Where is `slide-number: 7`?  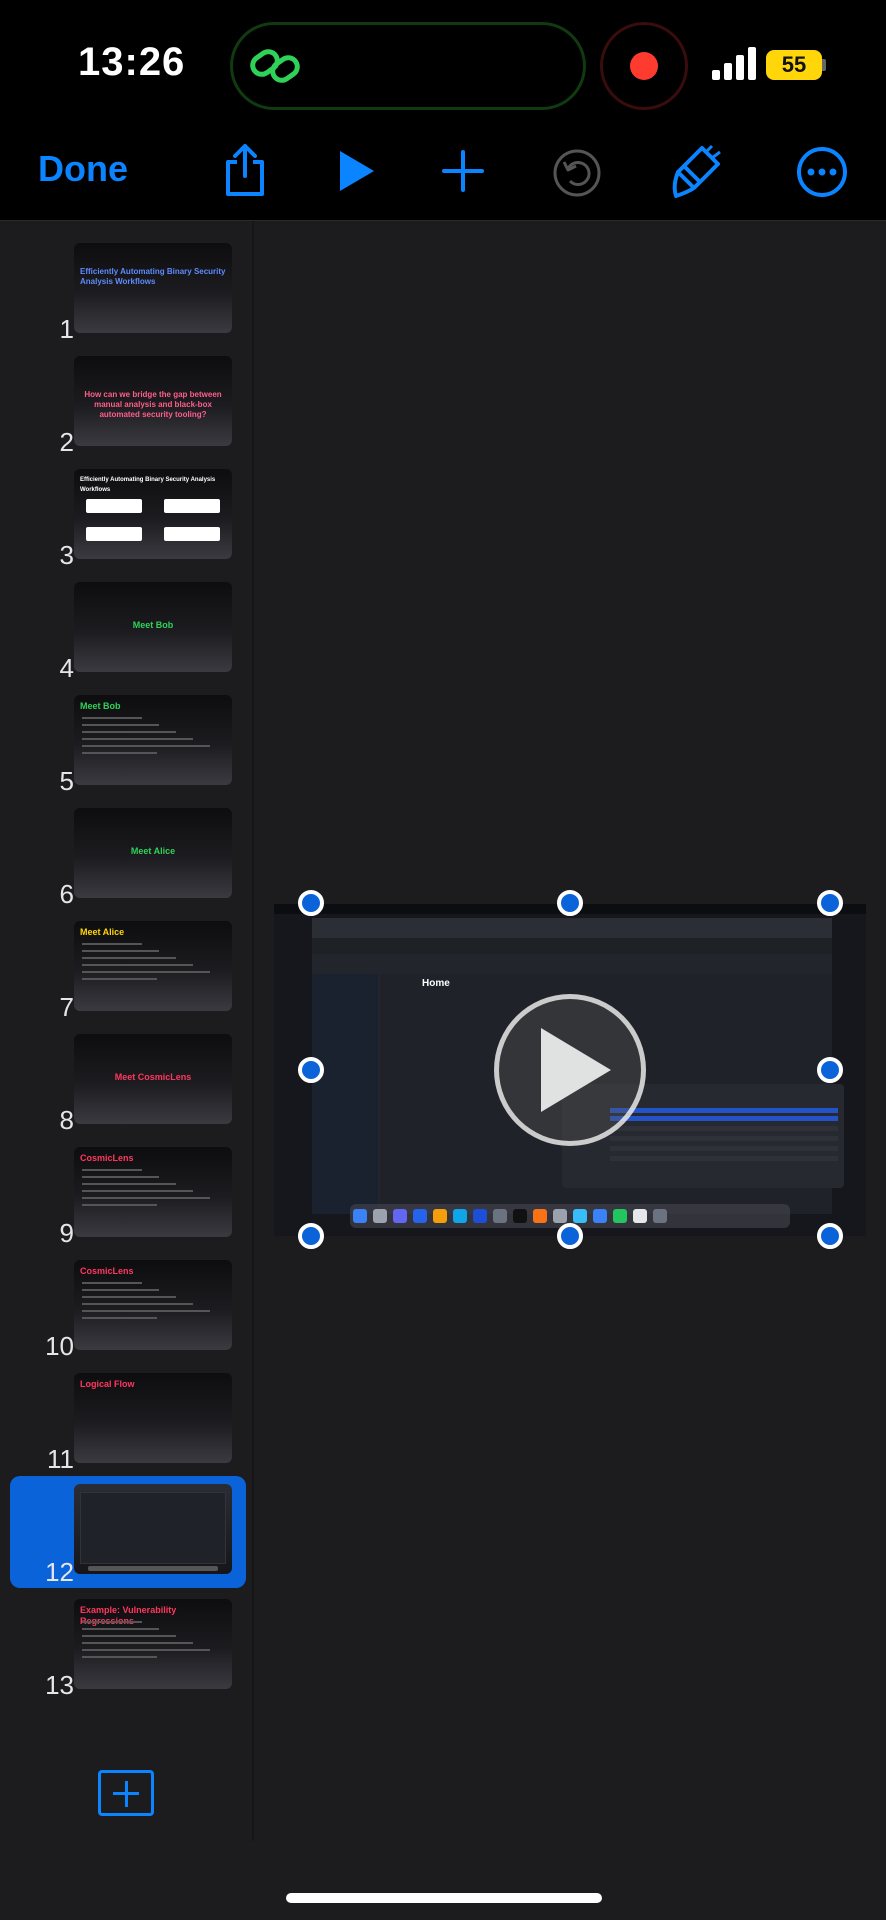
slide-number: 7 is located at coordinates (66, 1007).